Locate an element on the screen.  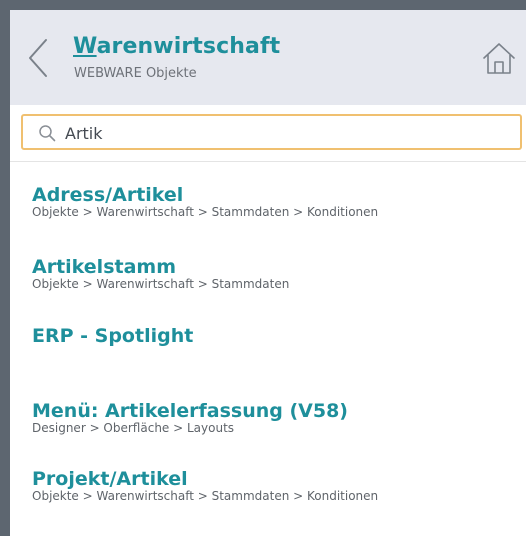
result-title: Projekt/Artikel is located at coordinates (110, 479).